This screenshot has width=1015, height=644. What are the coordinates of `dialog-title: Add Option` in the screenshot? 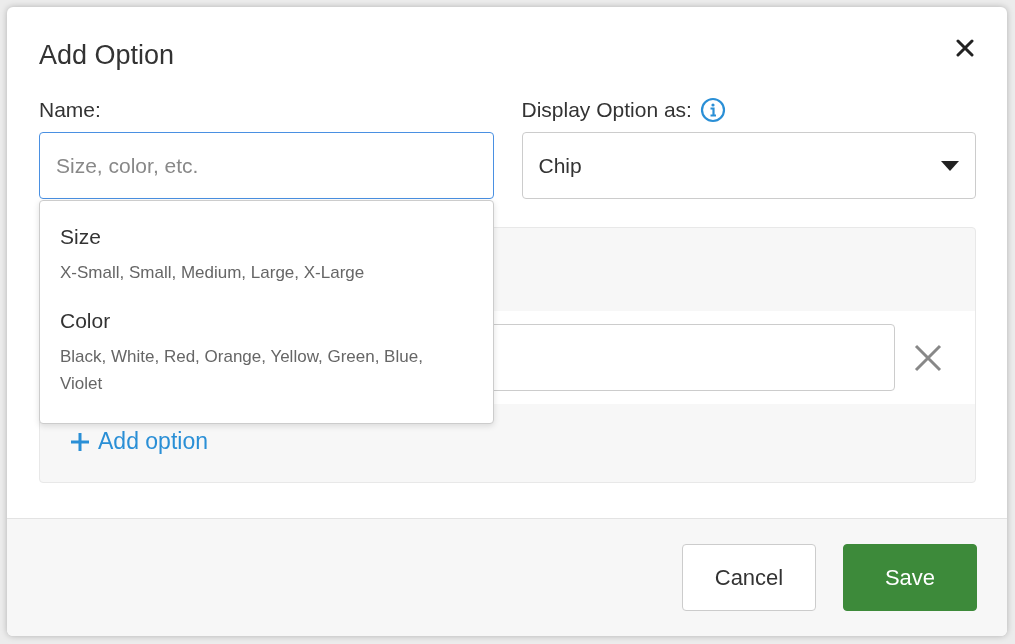 It's located at (107, 55).